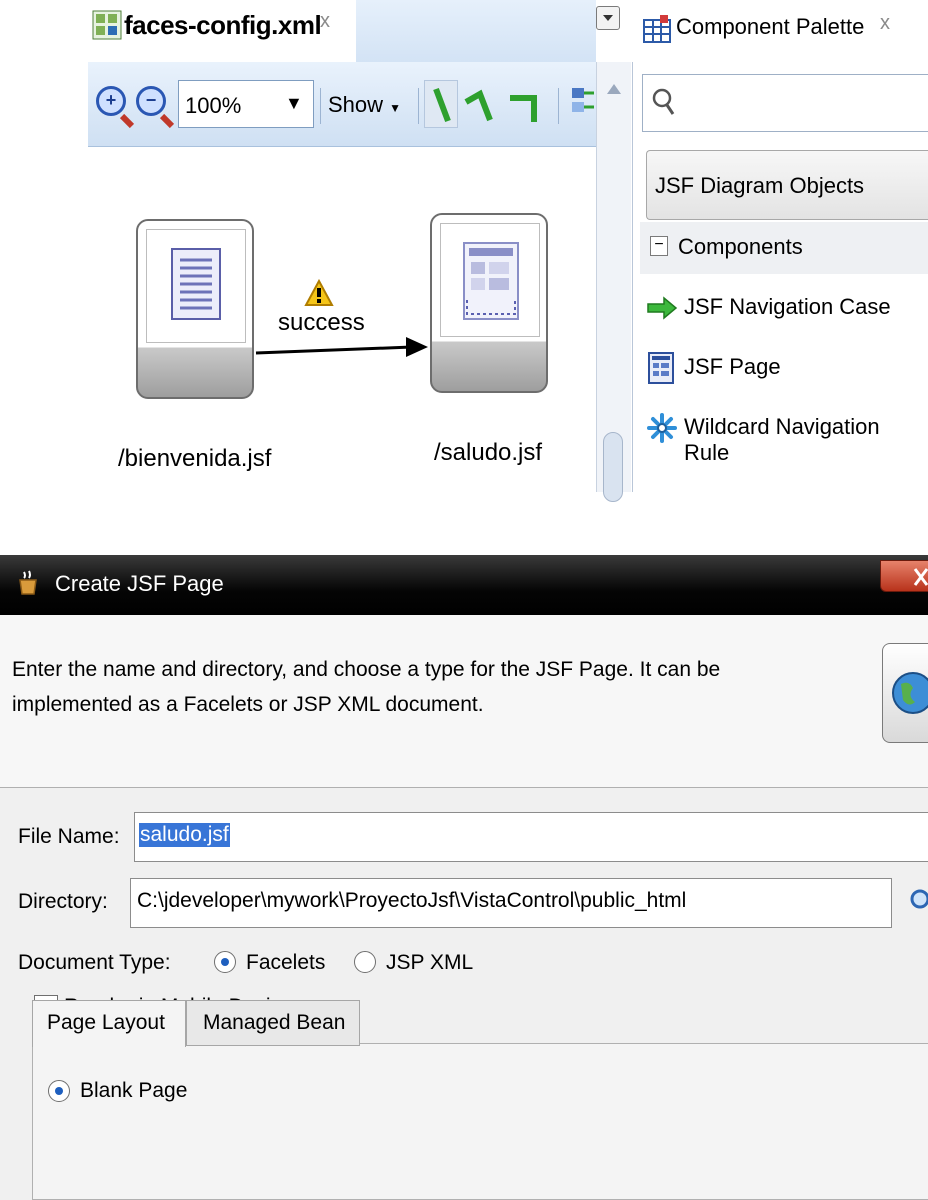 This screenshot has height=1200, width=928. Describe the element at coordinates (94, 962) in the screenshot. I see `document-type-label: Document Type:` at that location.